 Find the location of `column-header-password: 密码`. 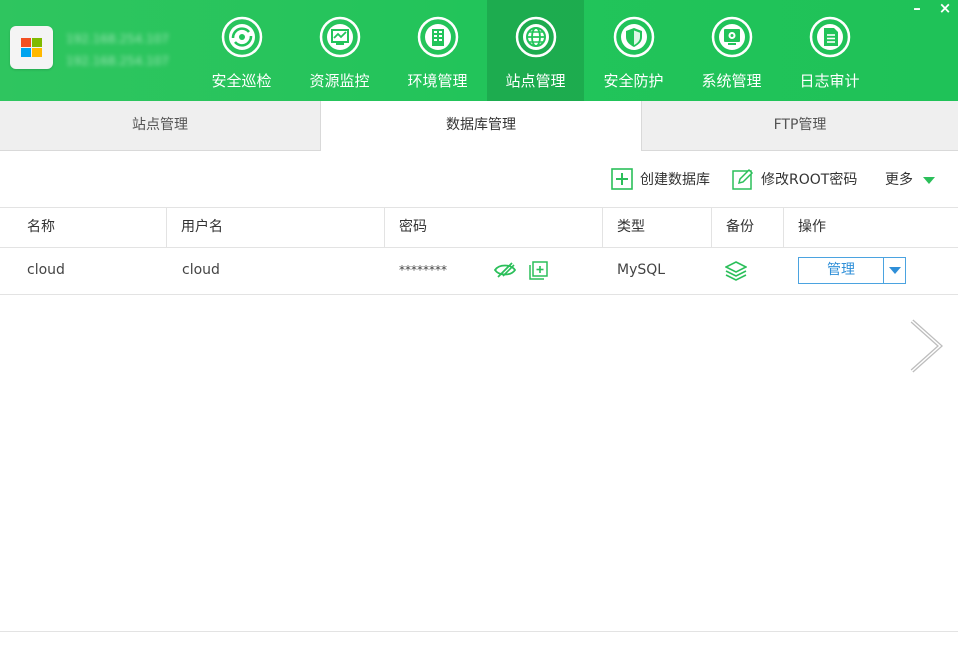

column-header-password: 密码 is located at coordinates (494, 227).